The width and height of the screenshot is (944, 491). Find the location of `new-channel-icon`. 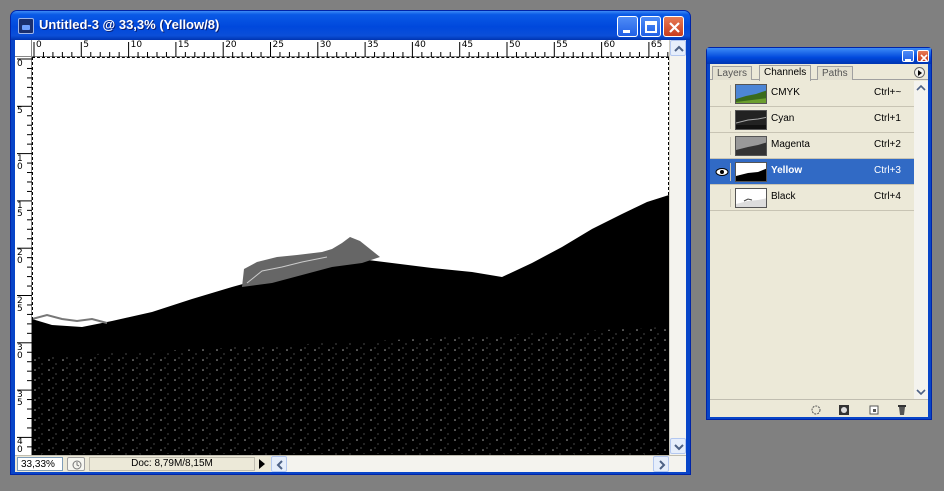

new-channel-icon is located at coordinates (874, 409).